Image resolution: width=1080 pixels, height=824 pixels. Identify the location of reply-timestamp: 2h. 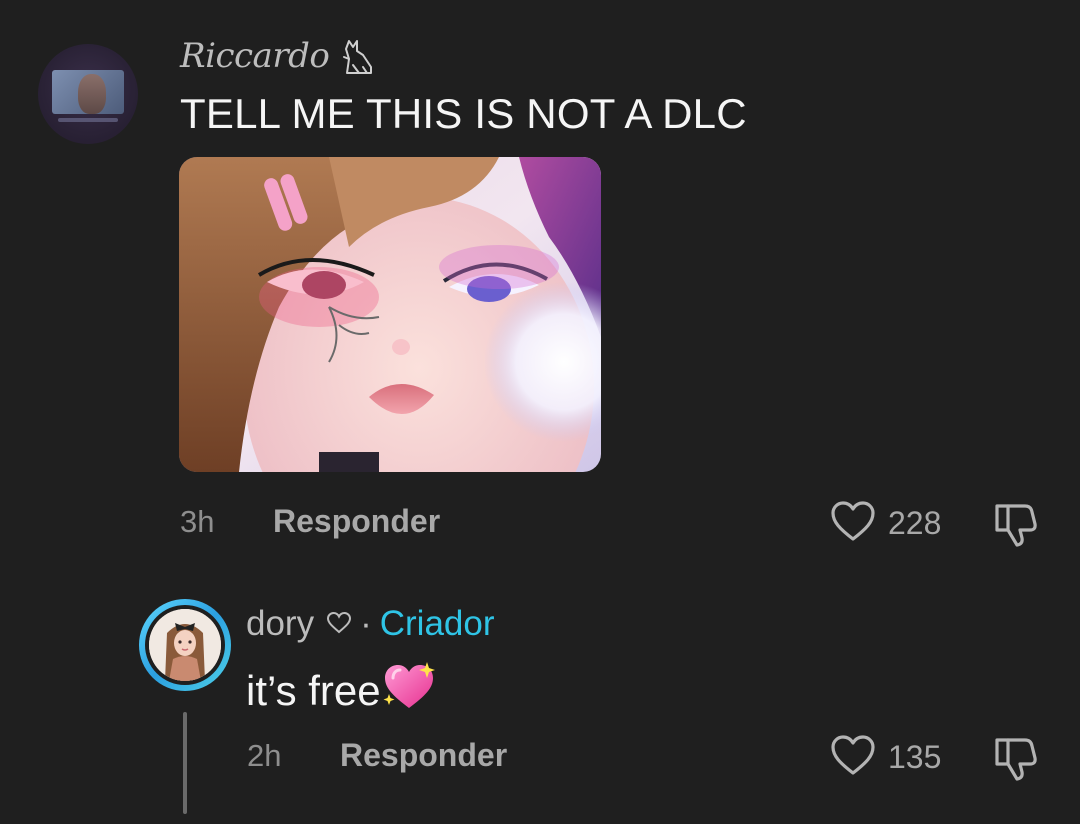
(264, 755).